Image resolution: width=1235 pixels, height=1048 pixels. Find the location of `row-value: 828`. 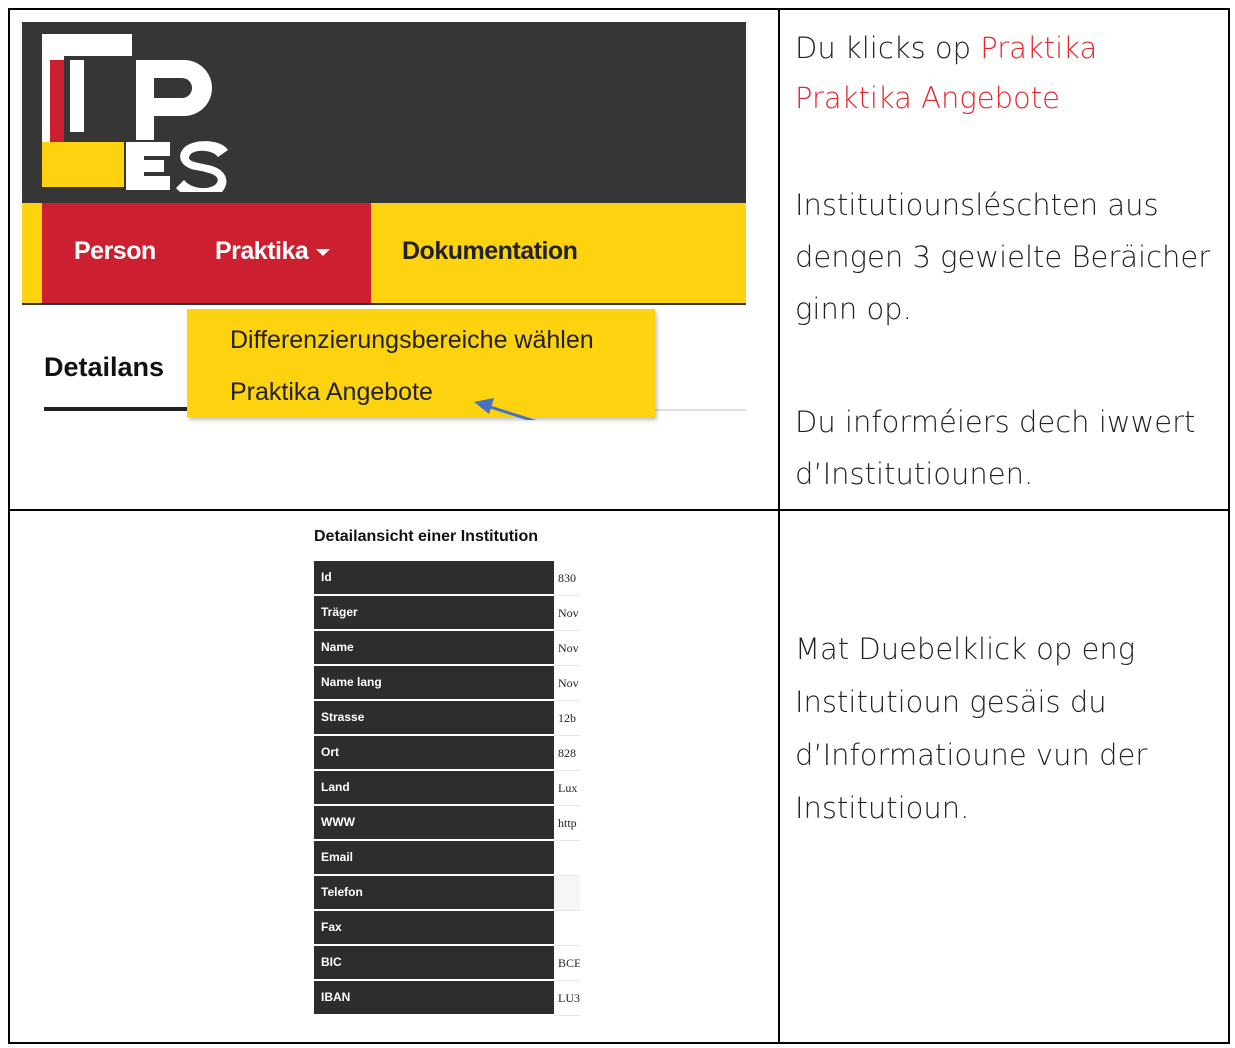

row-value: 828 is located at coordinates (567, 753).